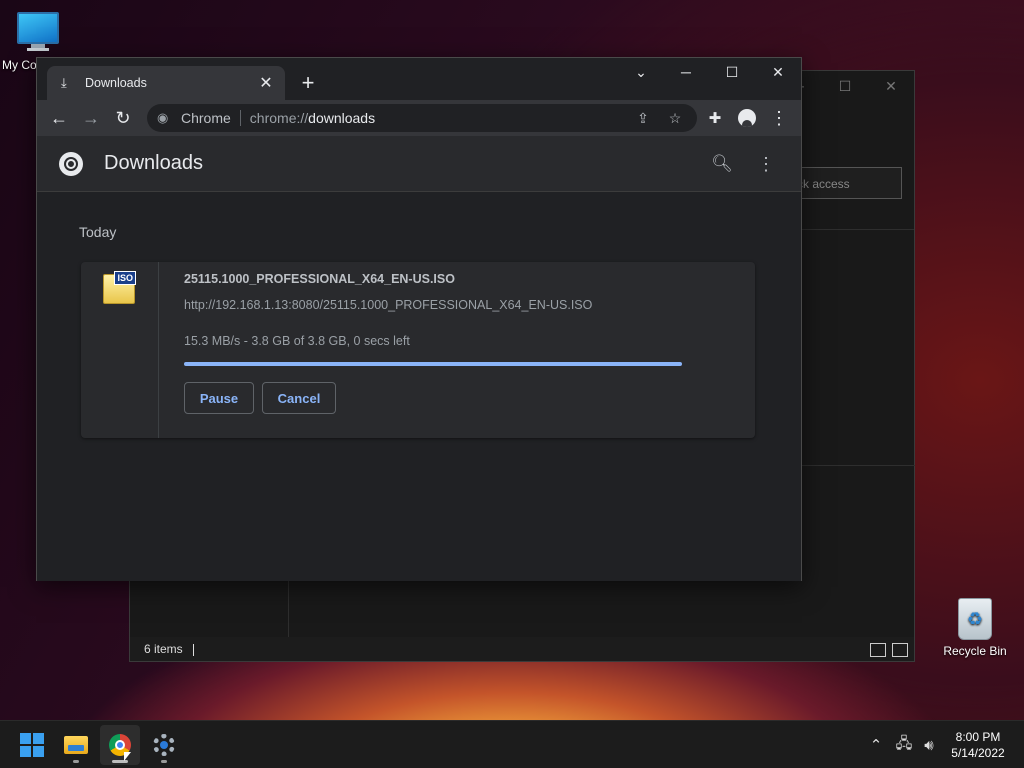  What do you see at coordinates (116, 83) in the screenshot?
I see `tab-title: Downloads` at bounding box center [116, 83].